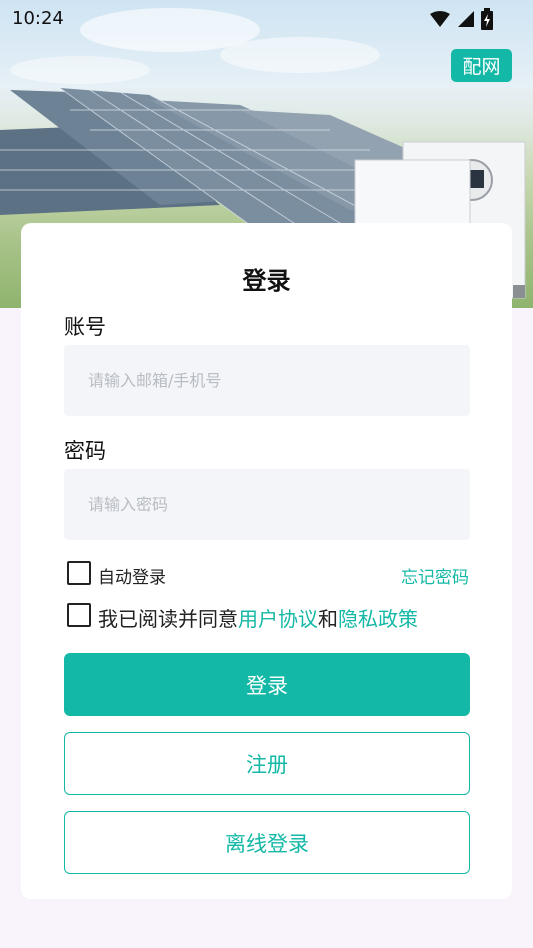 The width and height of the screenshot is (533, 948). Describe the element at coordinates (267, 684) in the screenshot. I see `login-button: 登录` at that location.